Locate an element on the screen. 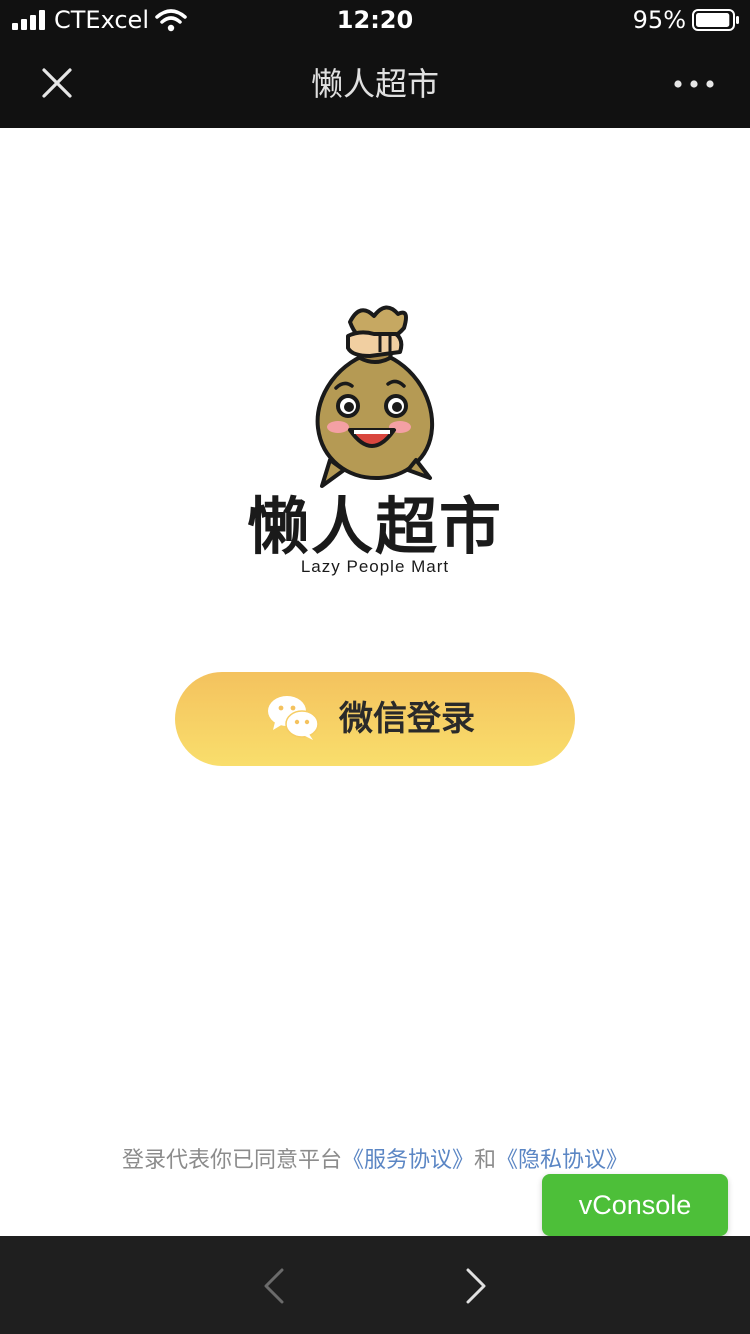  service-agreement-link: 《服务协议》 is located at coordinates (408, 1160).